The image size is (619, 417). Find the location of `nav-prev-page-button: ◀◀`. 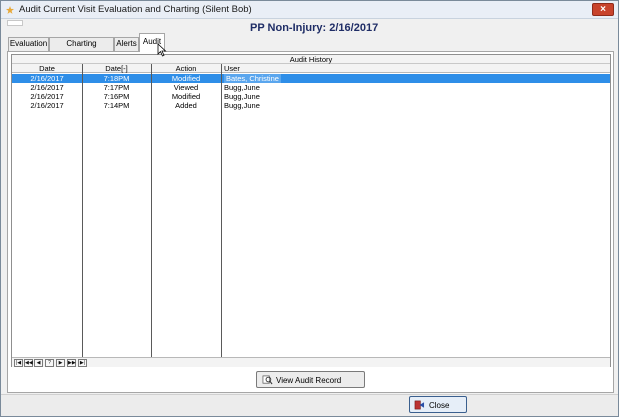

nav-prev-page-button: ◀◀ is located at coordinates (28, 363).